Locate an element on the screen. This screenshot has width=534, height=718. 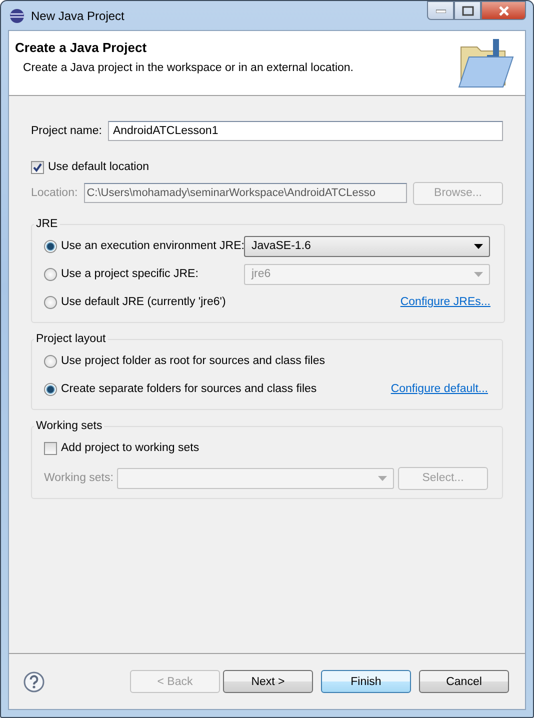
radio-option: Use a project specific JRE: is located at coordinates (121, 274).